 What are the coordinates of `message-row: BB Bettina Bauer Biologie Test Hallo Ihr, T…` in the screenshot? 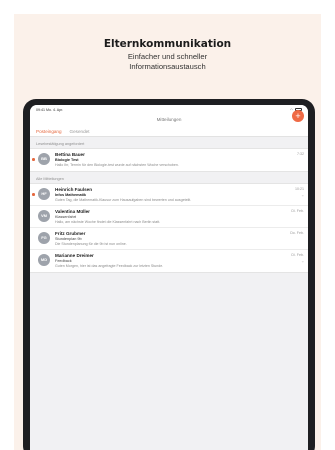 It's located at (169, 160).